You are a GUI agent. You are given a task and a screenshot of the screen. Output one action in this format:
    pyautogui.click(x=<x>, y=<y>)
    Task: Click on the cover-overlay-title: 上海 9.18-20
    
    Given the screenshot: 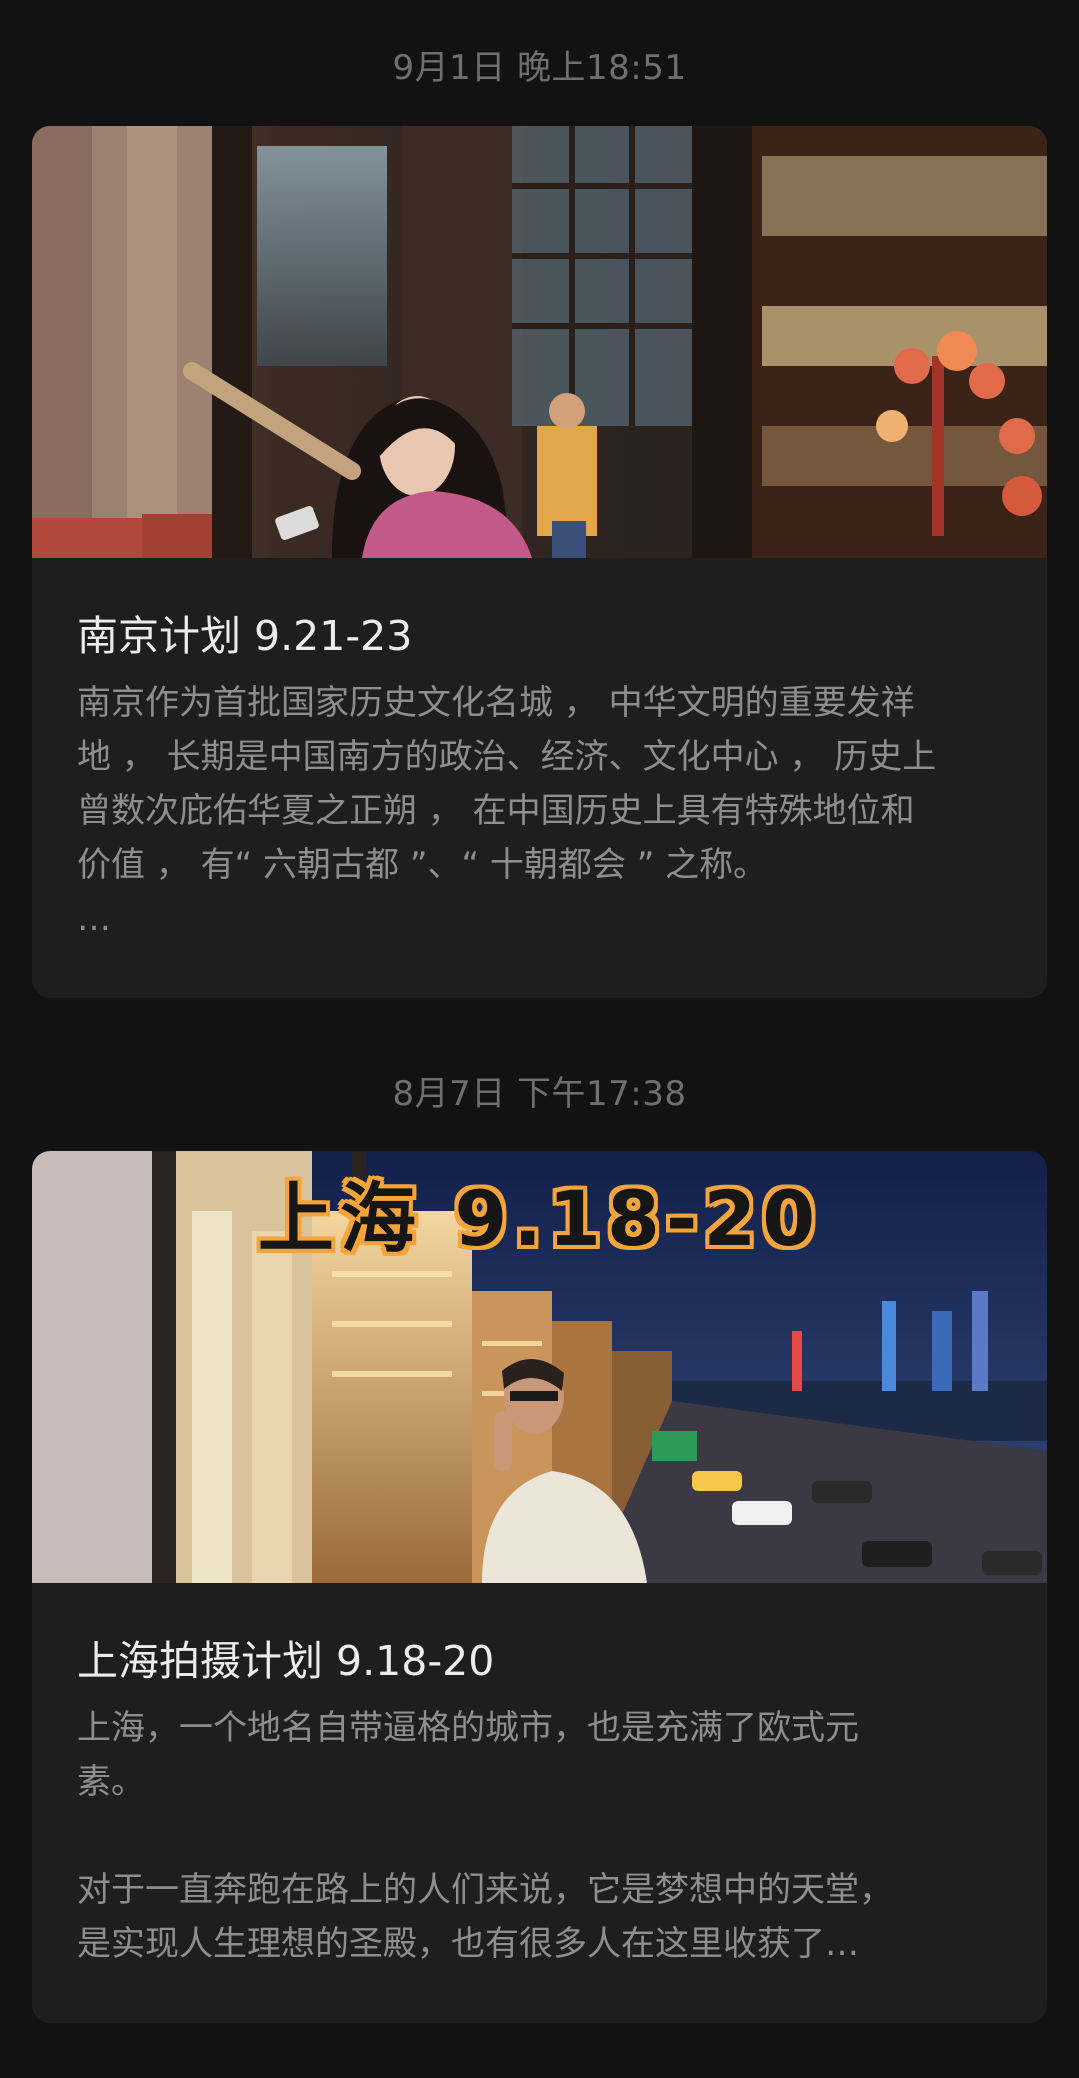 What is the action you would take?
    pyautogui.click(x=539, y=1218)
    